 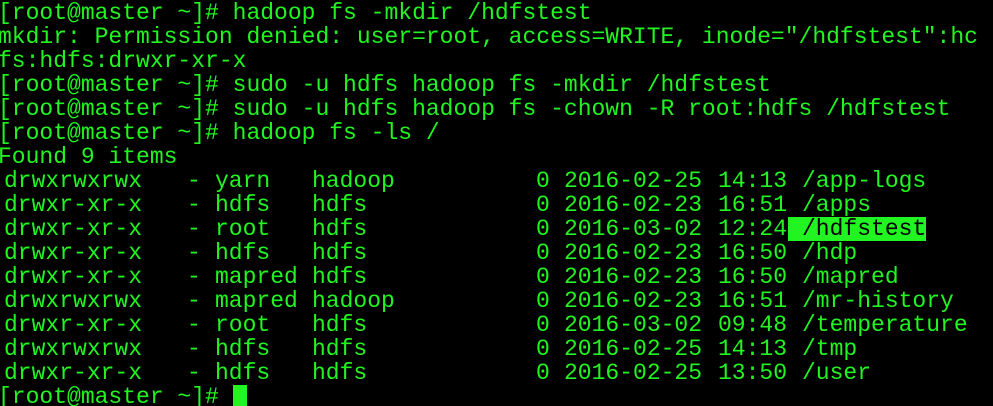 What do you see at coordinates (220, 133) in the screenshot?
I see `command-line: [root@master ~]# hadoop fs -ls /` at bounding box center [220, 133].